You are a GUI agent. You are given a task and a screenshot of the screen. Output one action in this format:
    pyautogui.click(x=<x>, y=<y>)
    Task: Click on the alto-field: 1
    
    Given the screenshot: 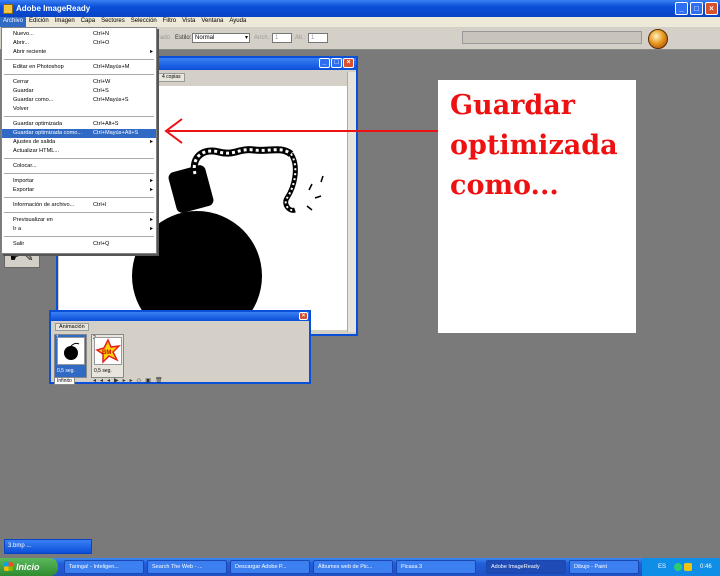 What is the action you would take?
    pyautogui.click(x=318, y=38)
    